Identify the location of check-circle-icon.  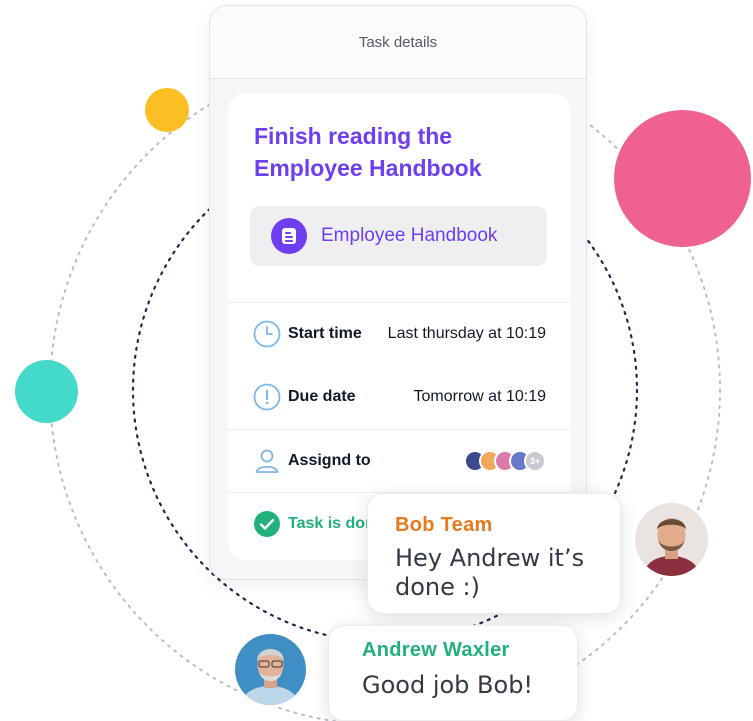
(267, 524).